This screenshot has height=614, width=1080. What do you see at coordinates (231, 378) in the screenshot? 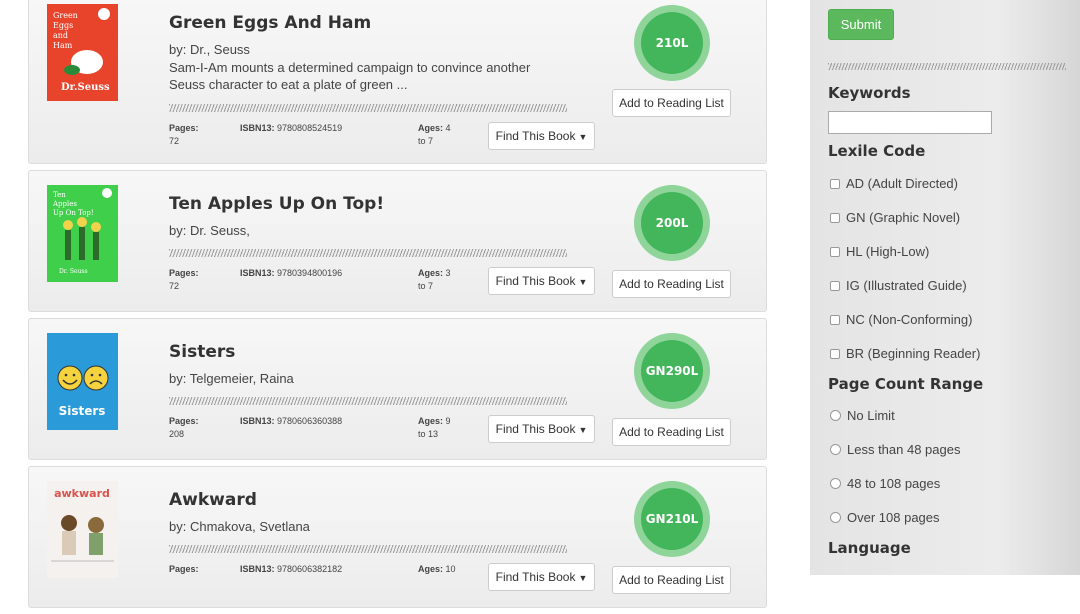
I see `book-author: by: Telgemeier, Raina` at bounding box center [231, 378].